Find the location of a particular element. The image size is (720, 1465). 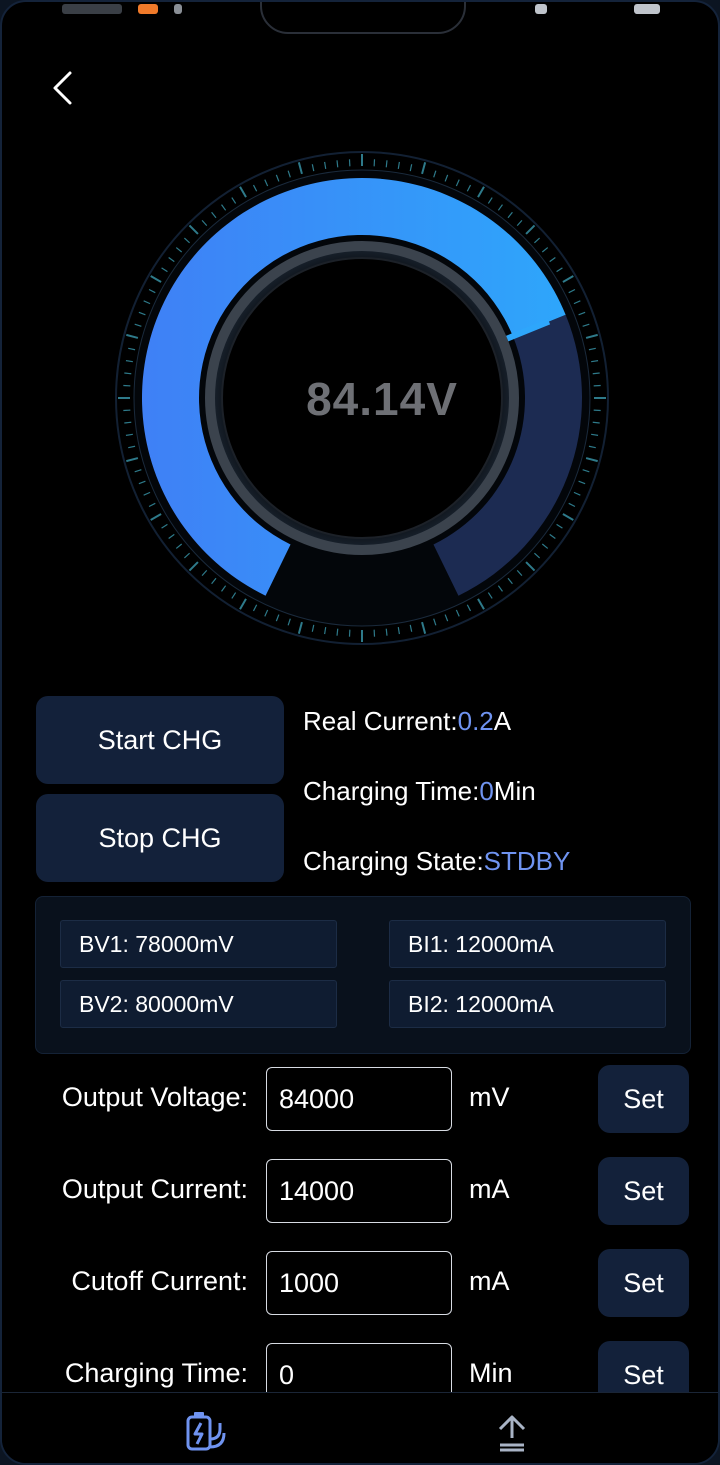

output-voltage-input is located at coordinates (359, 1099).